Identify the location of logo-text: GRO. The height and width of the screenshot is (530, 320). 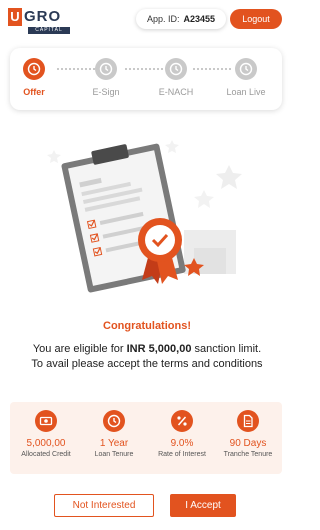
(43, 16).